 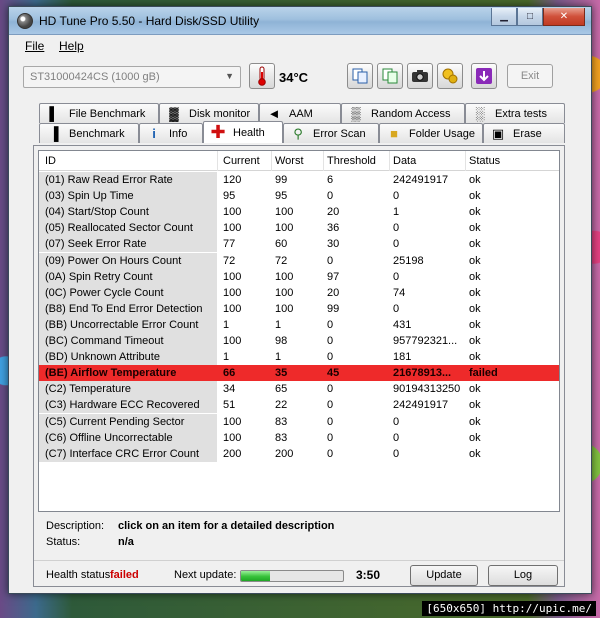 What do you see at coordinates (299, 357) in the screenshot?
I see `table-row: (BD) Unknown Attribute 1 1 0 181 ok` at bounding box center [299, 357].